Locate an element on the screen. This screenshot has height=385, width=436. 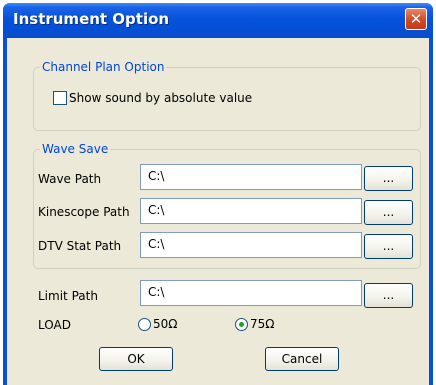
close-button: ✕ is located at coordinates (416, 19).